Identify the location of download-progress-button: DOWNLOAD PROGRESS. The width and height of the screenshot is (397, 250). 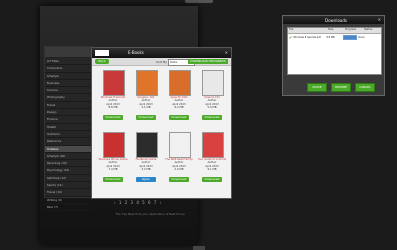
(208, 61).